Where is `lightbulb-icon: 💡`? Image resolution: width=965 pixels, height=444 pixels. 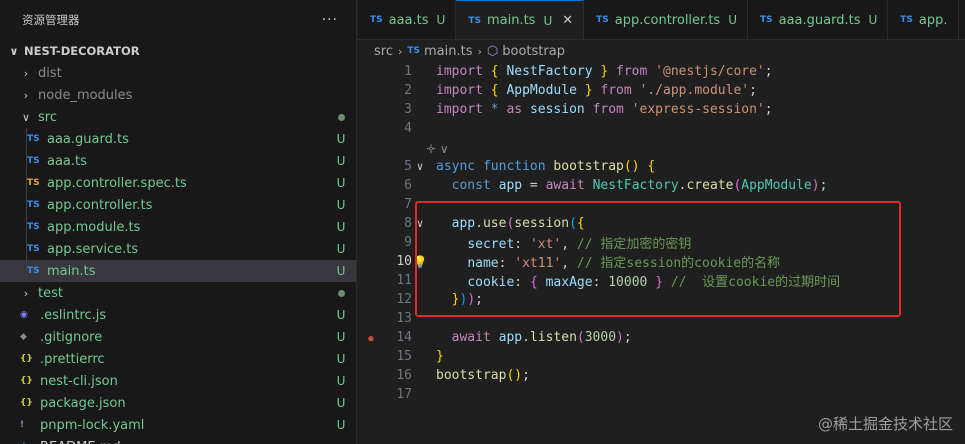 lightbulb-icon: 💡 is located at coordinates (420, 262).